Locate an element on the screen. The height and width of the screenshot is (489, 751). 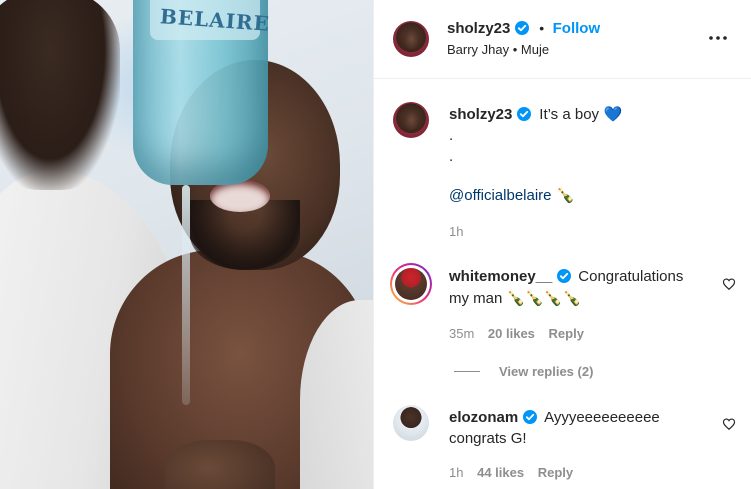
view-replies-button: View replies (2) is located at coordinates (546, 371).